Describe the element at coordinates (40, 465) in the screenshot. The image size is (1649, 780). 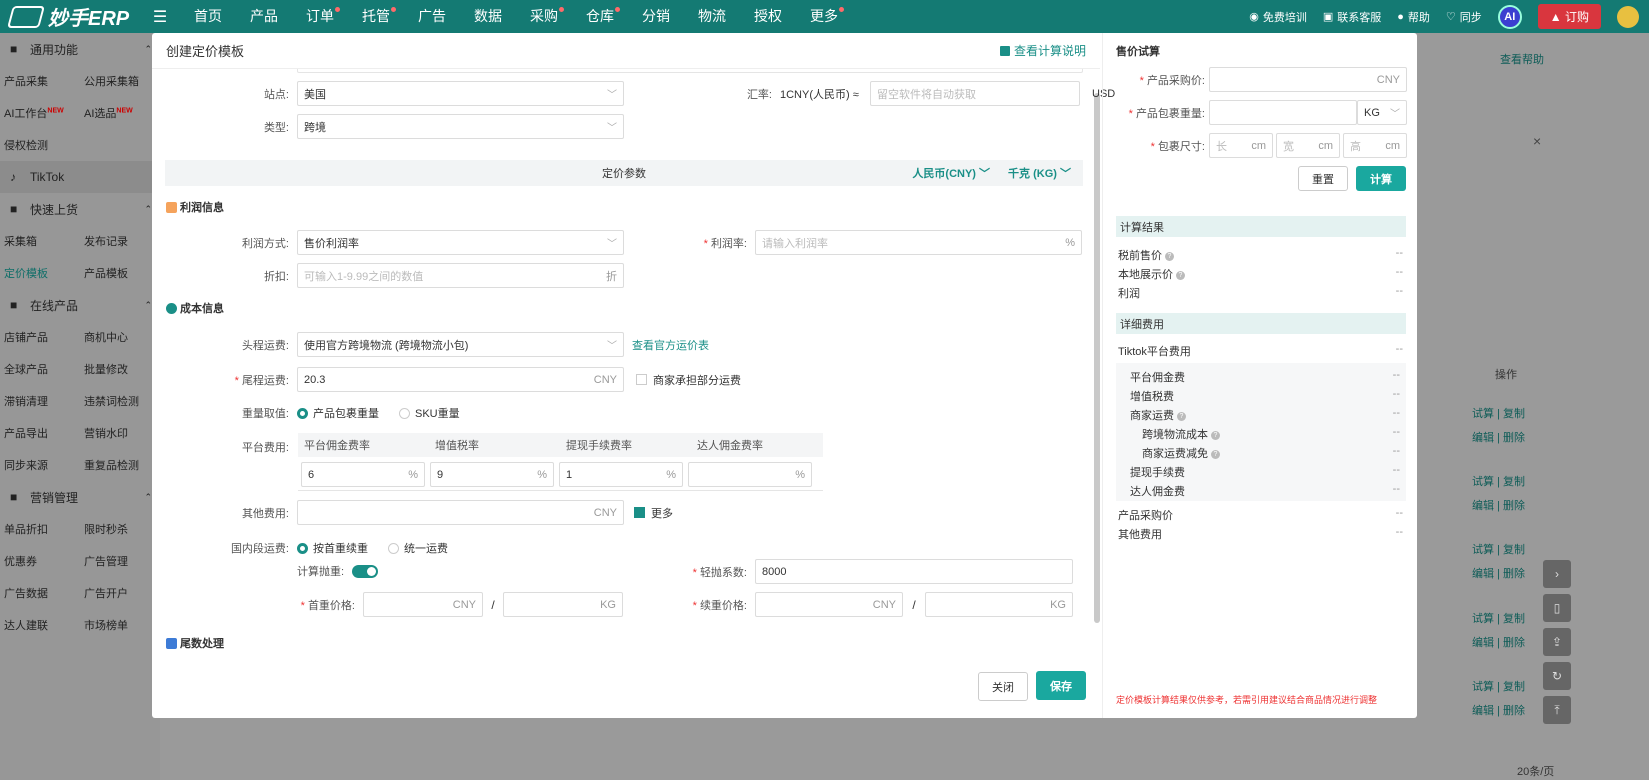
I see `sidebar-item: 同步来源` at that location.